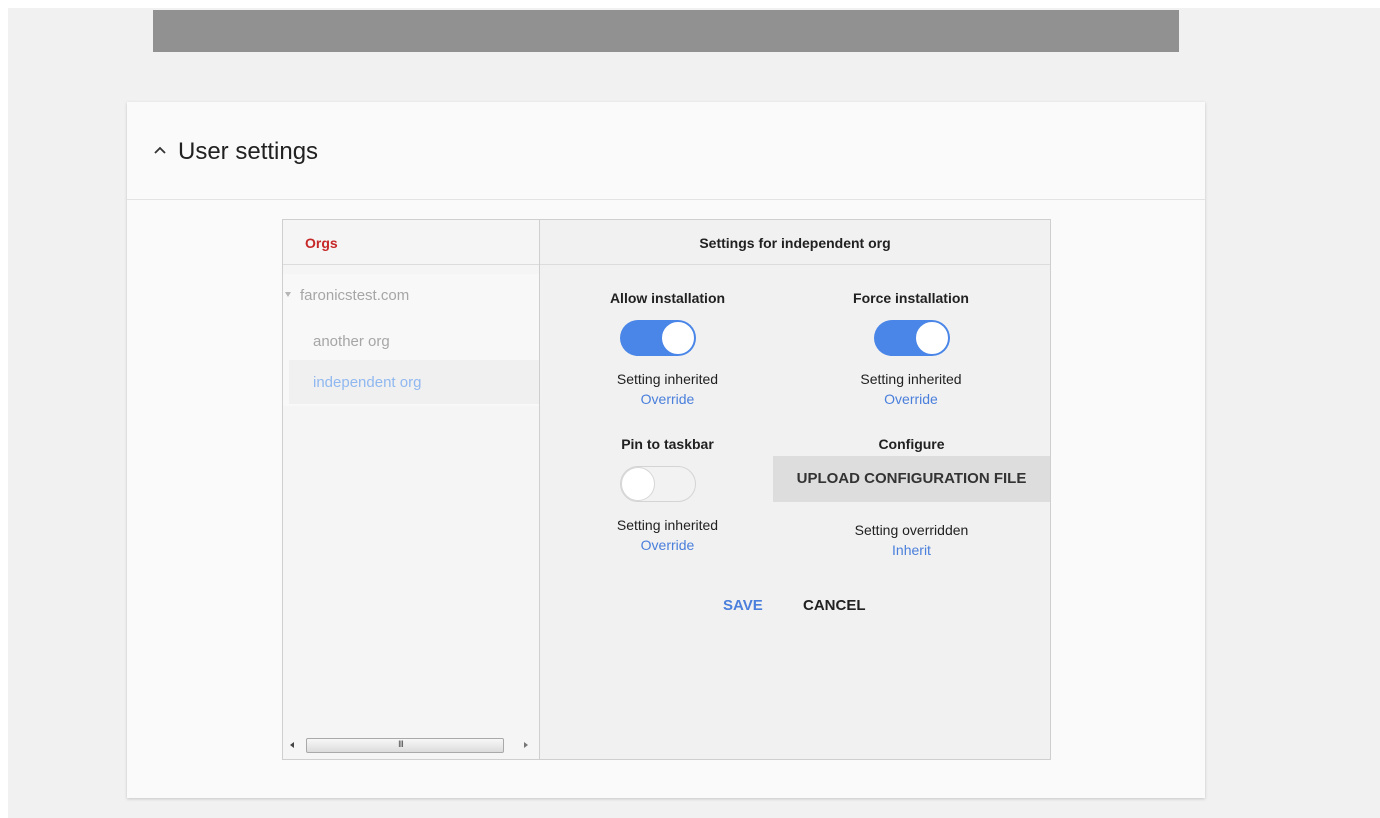 The height and width of the screenshot is (818, 1380). What do you see at coordinates (667, 298) in the screenshot?
I see `allow-installation-label: Allow installation` at bounding box center [667, 298].